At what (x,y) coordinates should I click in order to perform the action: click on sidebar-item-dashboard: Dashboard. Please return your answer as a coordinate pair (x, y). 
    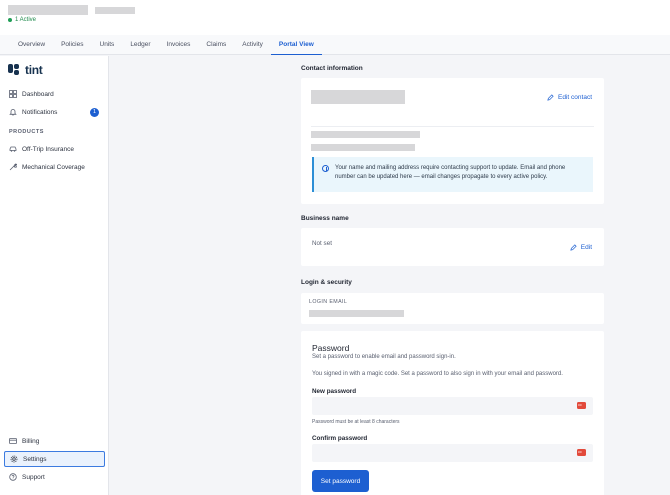
    Looking at the image, I should click on (54, 94).